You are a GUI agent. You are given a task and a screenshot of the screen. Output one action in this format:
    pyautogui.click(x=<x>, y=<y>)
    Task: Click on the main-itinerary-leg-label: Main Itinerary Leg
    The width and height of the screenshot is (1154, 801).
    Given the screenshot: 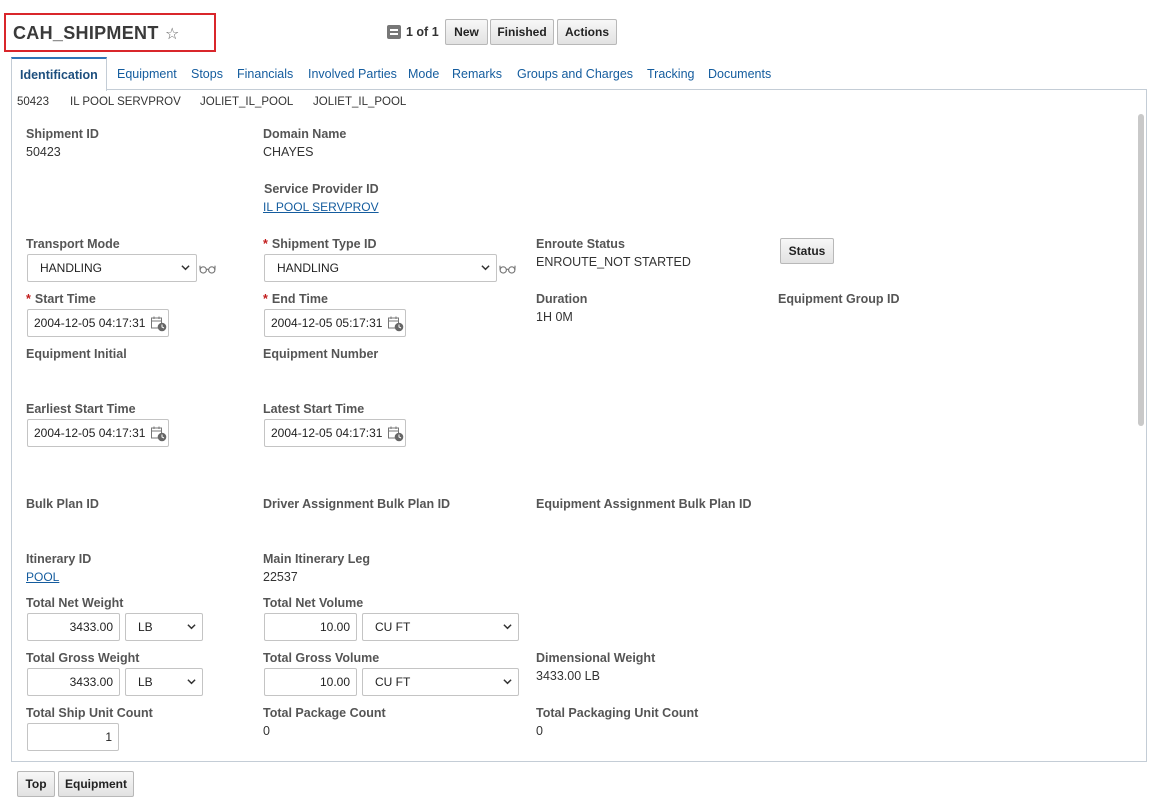 What is the action you would take?
    pyautogui.click(x=316, y=559)
    